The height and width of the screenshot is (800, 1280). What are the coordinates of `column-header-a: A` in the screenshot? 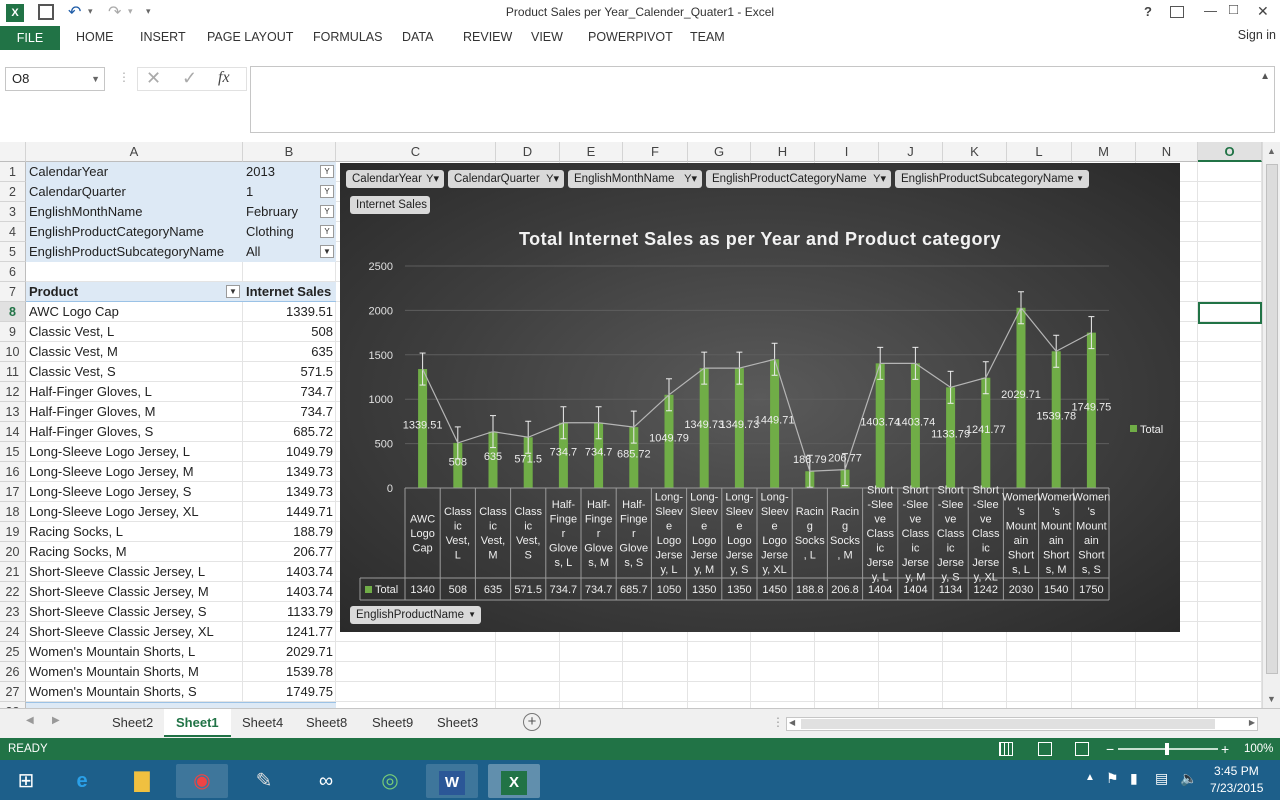 It's located at (134, 152).